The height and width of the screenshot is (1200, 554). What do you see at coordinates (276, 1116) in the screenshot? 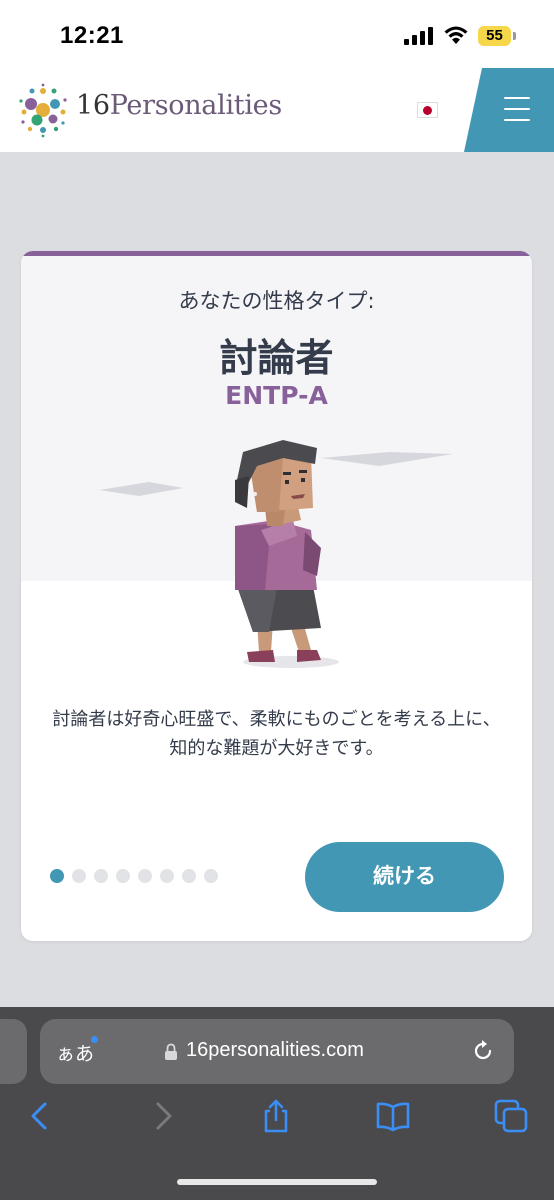
I see `share-icon` at bounding box center [276, 1116].